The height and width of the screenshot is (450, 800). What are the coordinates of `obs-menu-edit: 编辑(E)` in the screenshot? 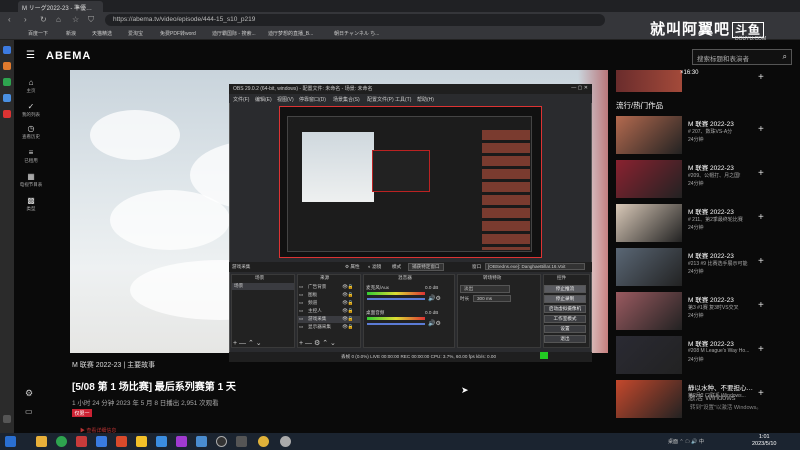 It's located at (263, 99).